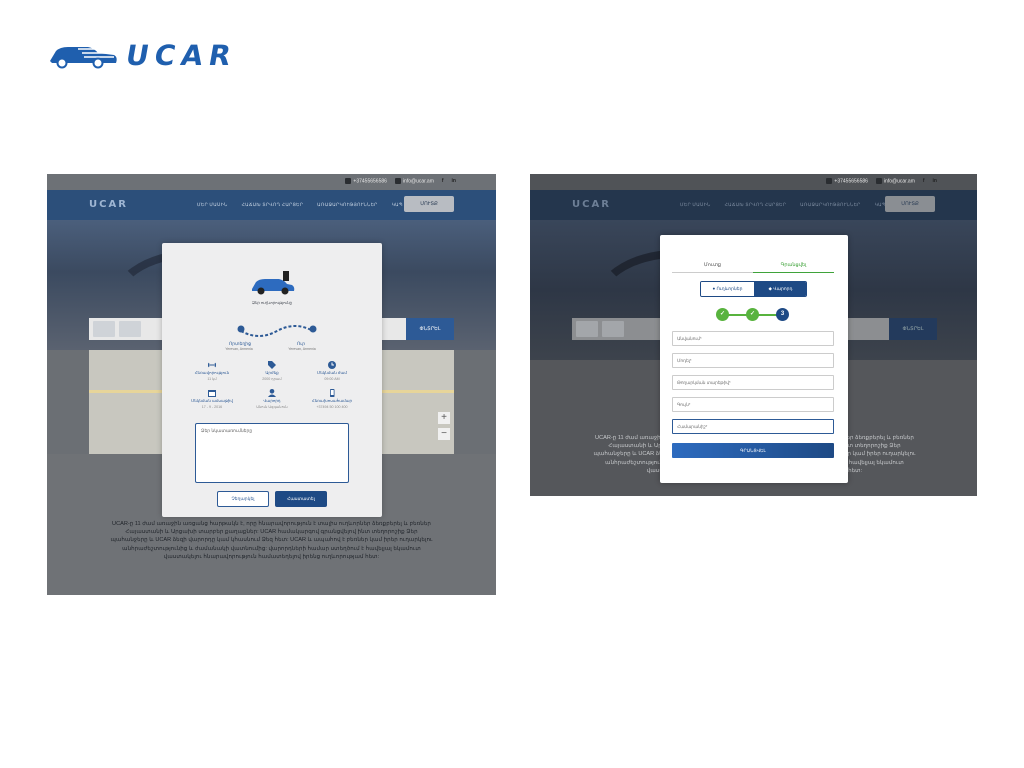 The image size is (1024, 768). I want to click on info-time: Մեկնման ժամ 09:00 AM, so click(332, 371).